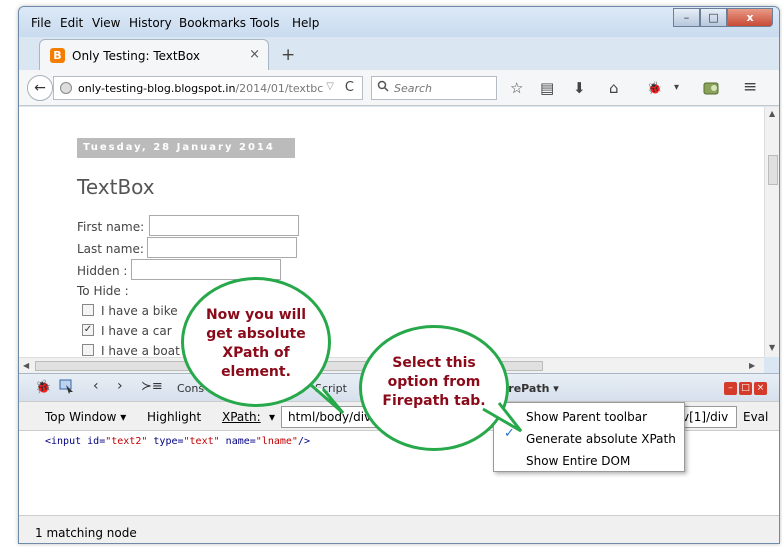 This screenshot has height=547, width=782. I want to click on eval-button: Eval, so click(755, 417).